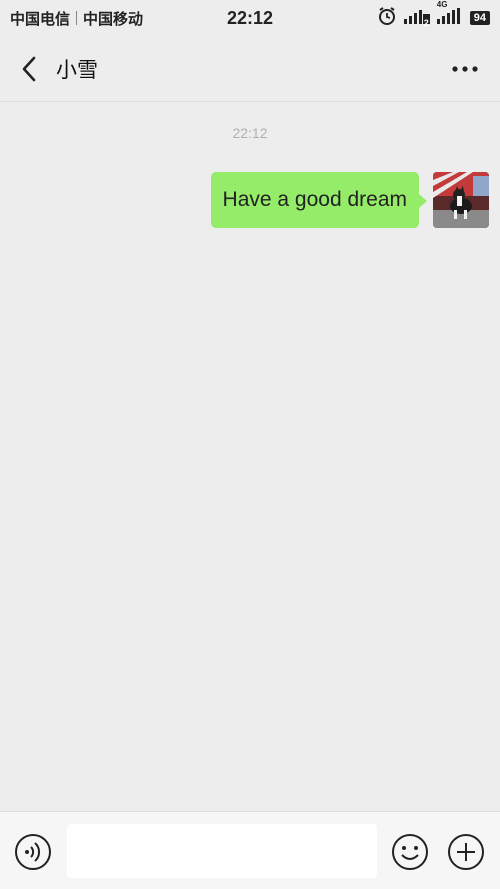 The width and height of the screenshot is (500, 889). I want to click on carrier-divider, so click(77, 18).